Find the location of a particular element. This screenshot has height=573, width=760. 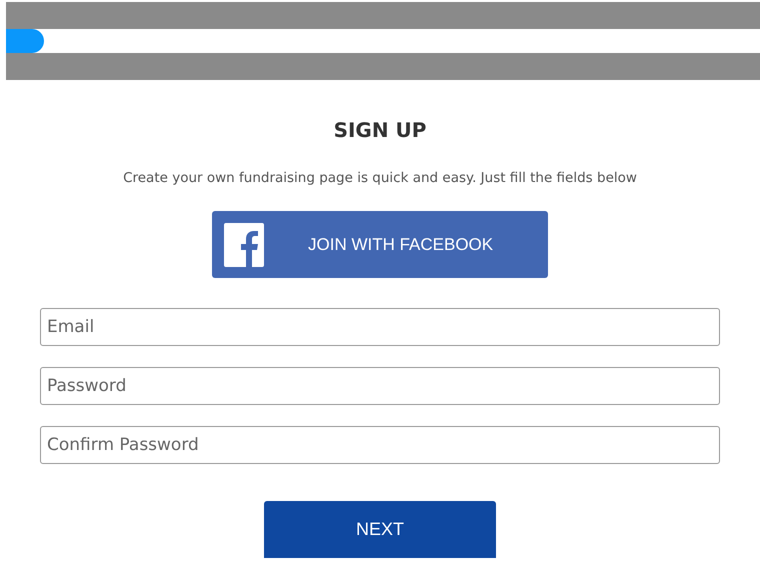

input-field: Email is located at coordinates (380, 327).